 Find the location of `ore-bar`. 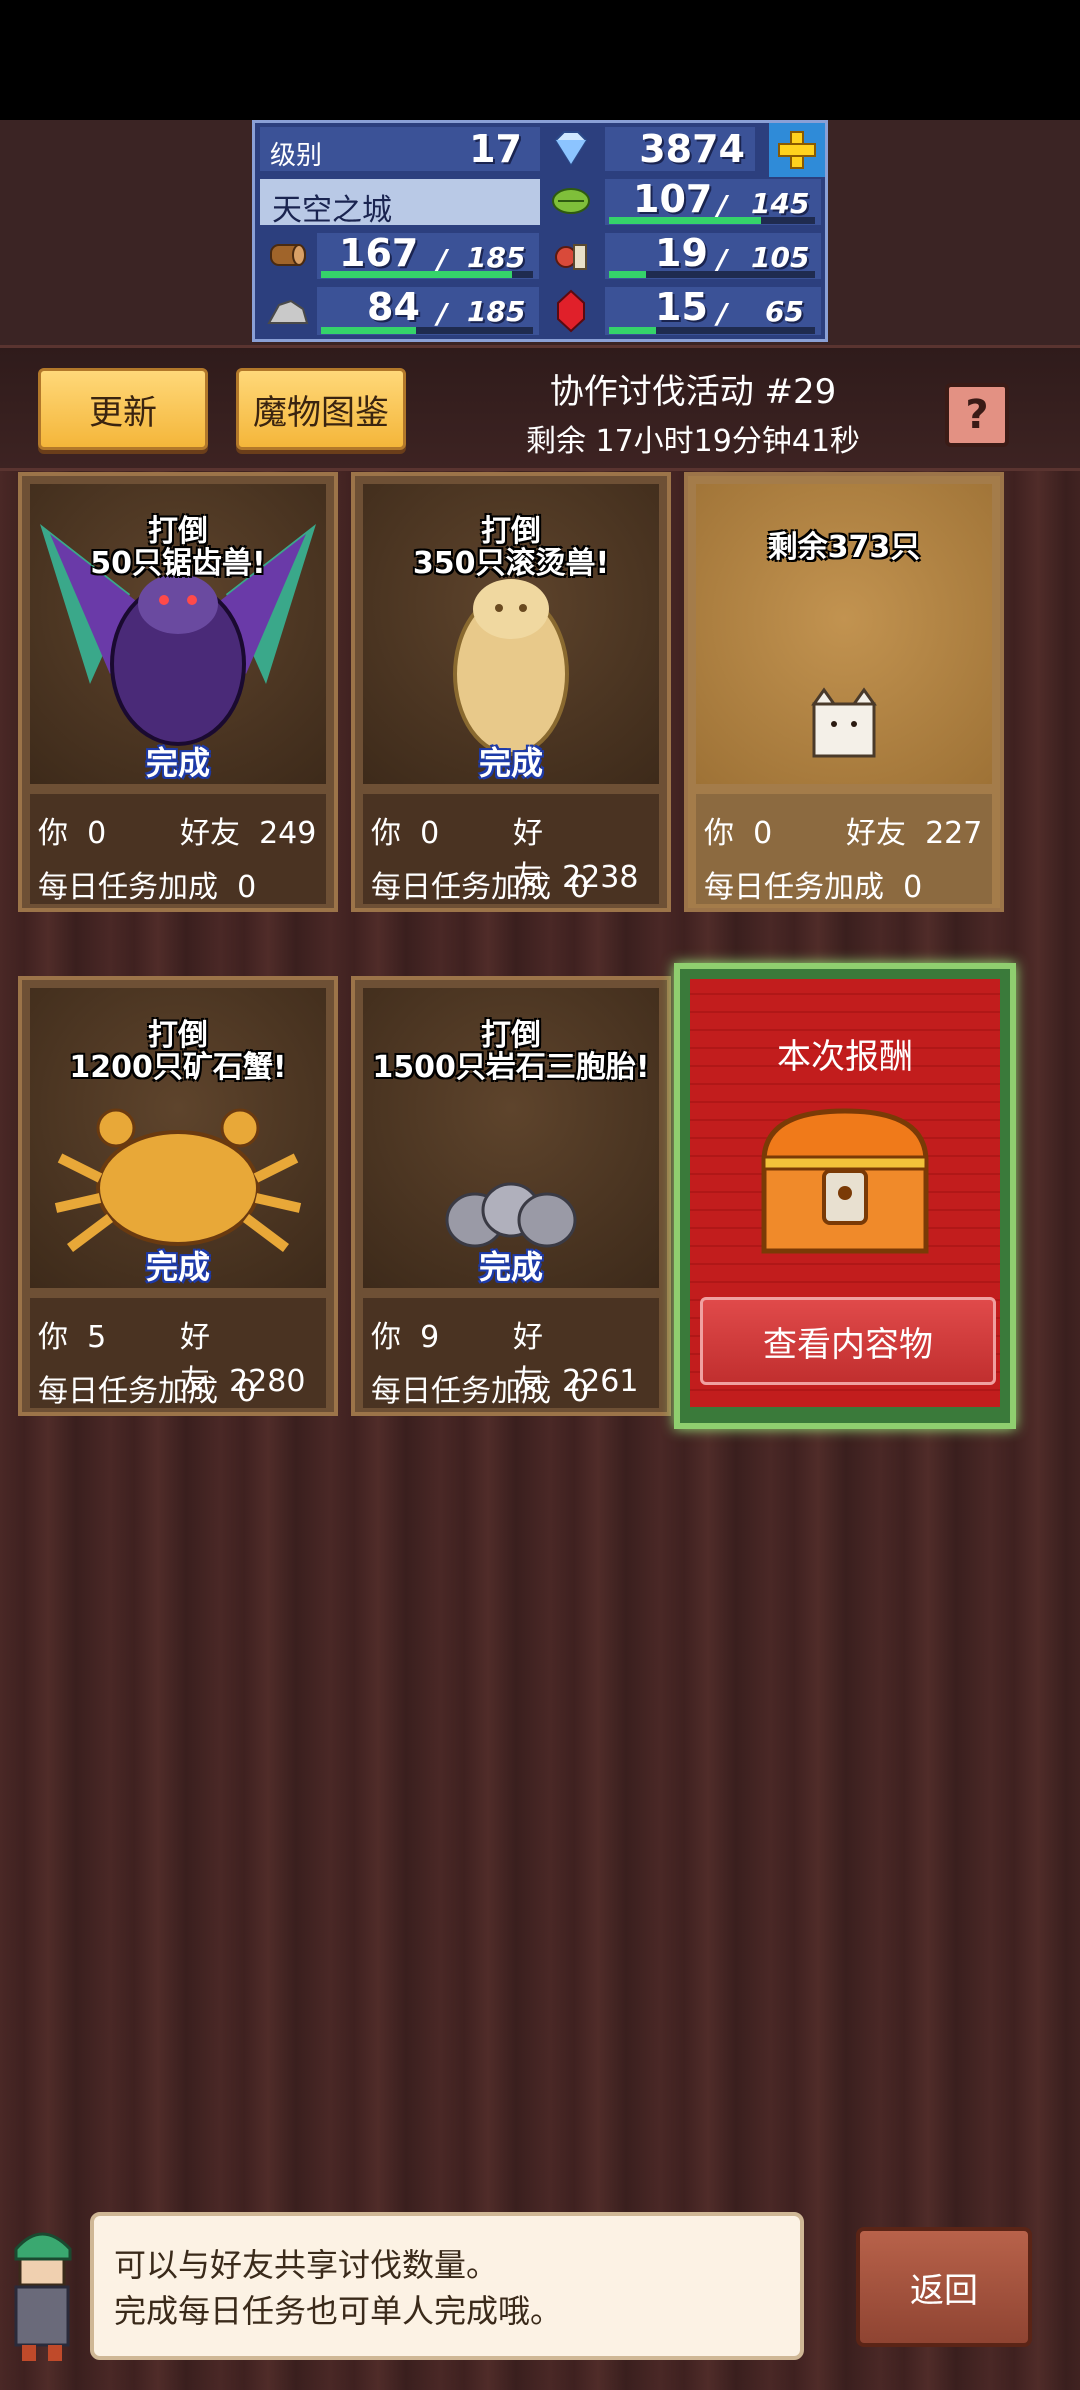

ore-bar is located at coordinates (427, 330).